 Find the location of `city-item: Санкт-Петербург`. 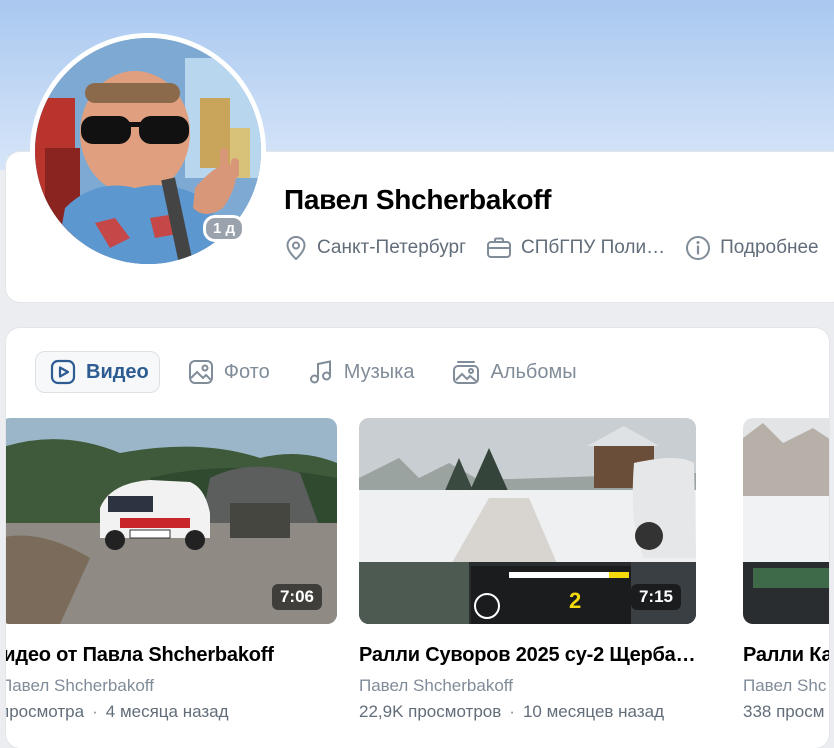

city-item: Санкт-Петербург is located at coordinates (375, 248).